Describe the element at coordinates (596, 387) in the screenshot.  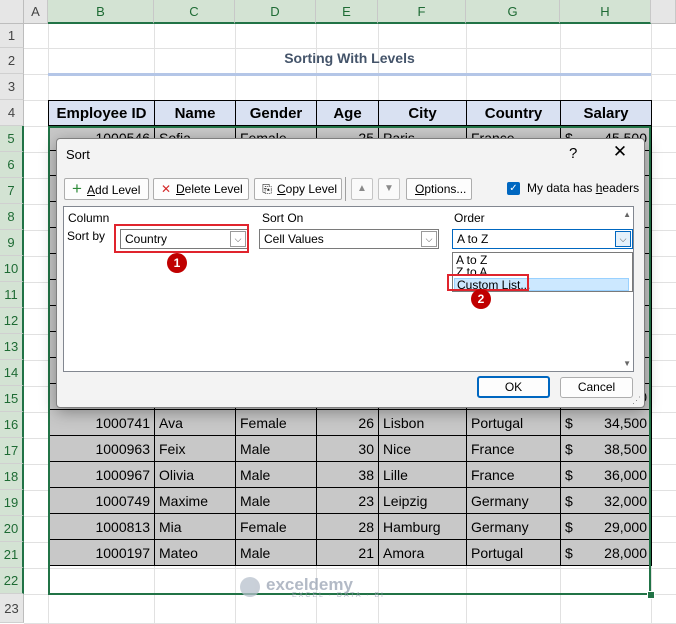
I see `cancel-button: Cancel` at that location.